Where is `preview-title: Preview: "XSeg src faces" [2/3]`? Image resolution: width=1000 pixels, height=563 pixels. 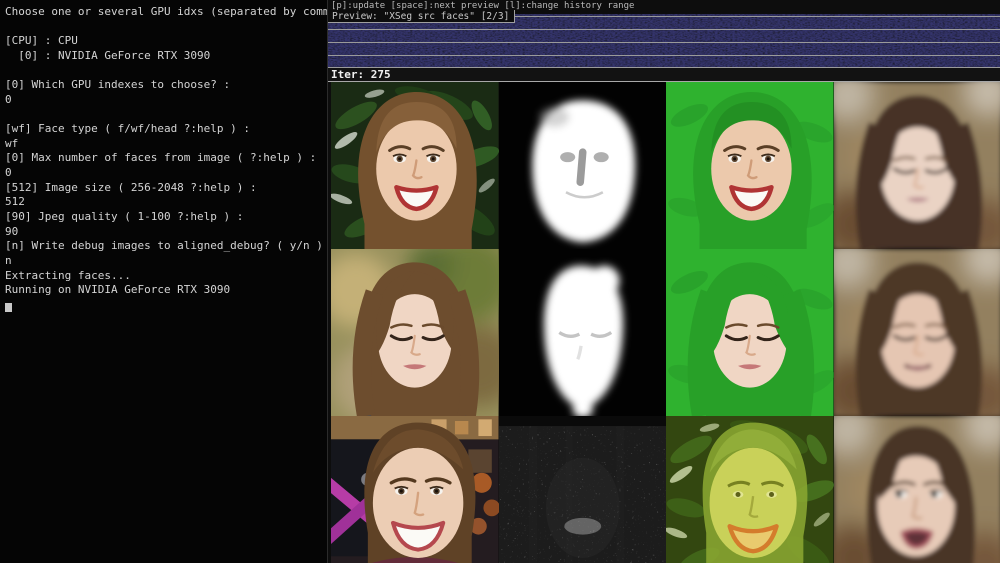 preview-title: Preview: "XSeg src faces" [2/3] is located at coordinates (422, 16).